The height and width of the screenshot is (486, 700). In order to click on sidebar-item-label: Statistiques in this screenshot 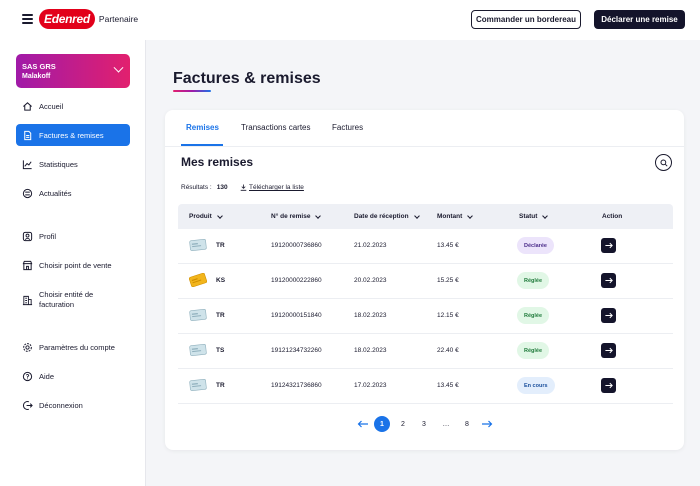, I will do `click(58, 164)`.